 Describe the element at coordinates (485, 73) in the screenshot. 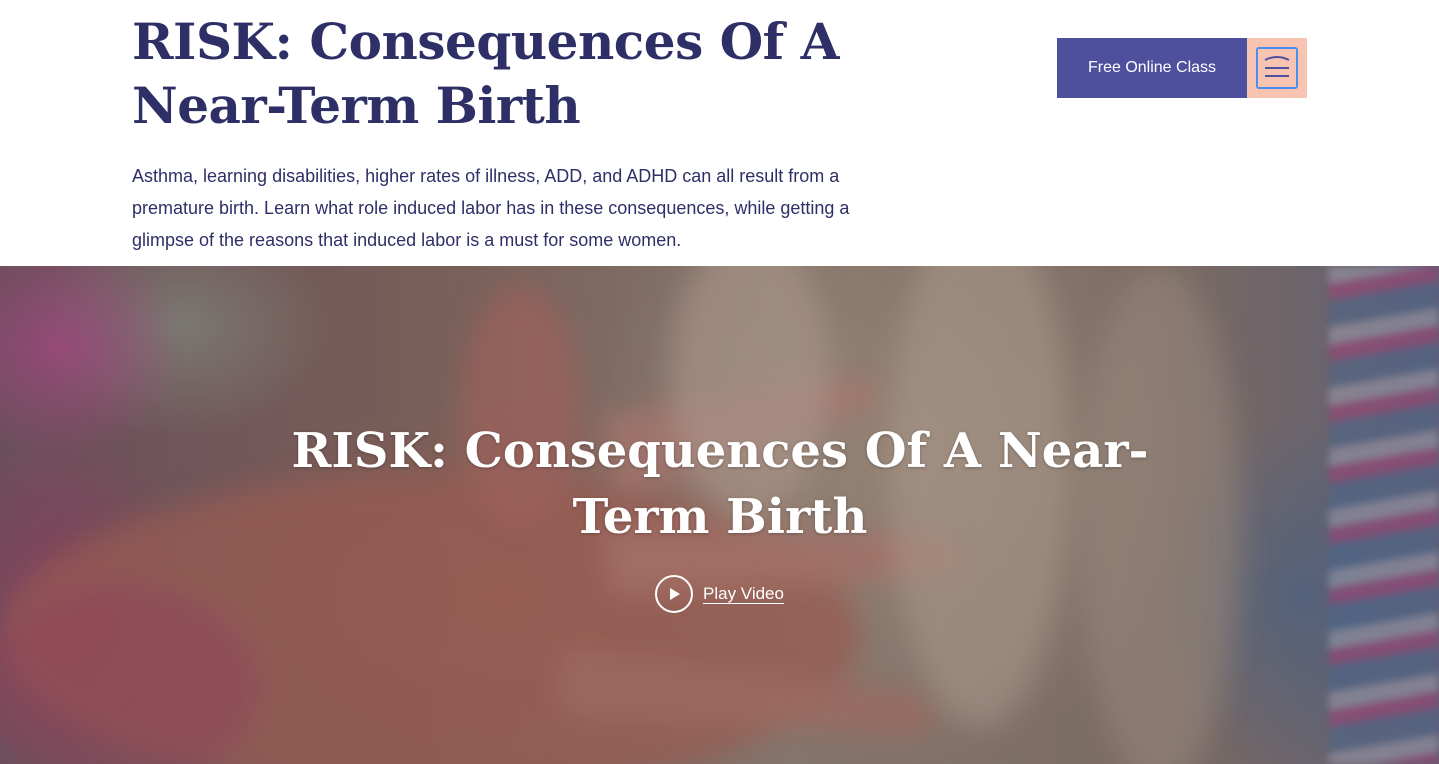

I see `page-title: RISK: Consequences Of A Near-Term Birth` at that location.